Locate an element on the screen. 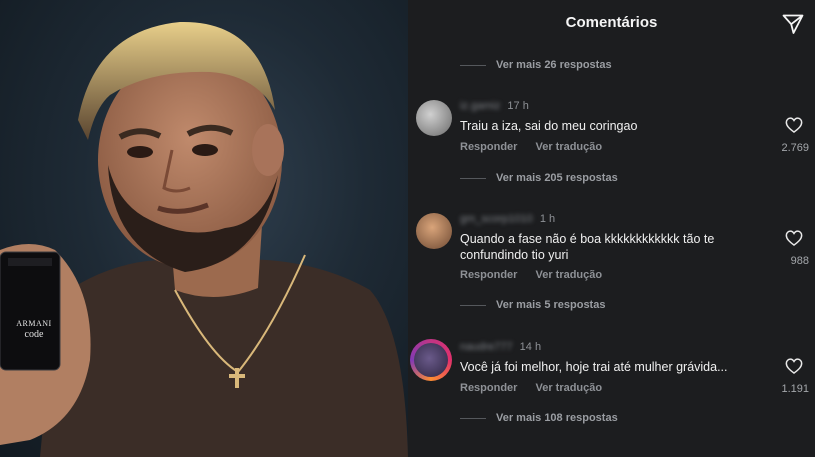 The image size is (815, 457). view-more-replies-label: Ver mais 5 respostas is located at coordinates (551, 305).